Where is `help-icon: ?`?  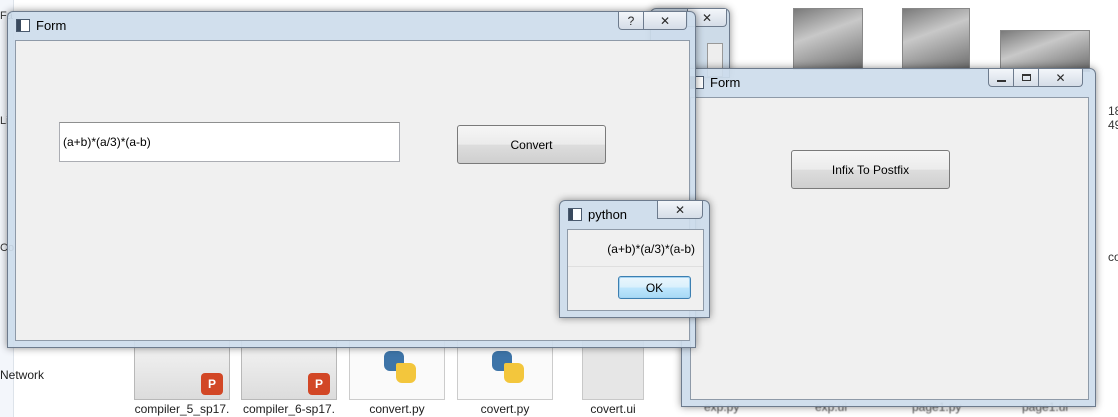
help-icon: ? is located at coordinates (631, 20).